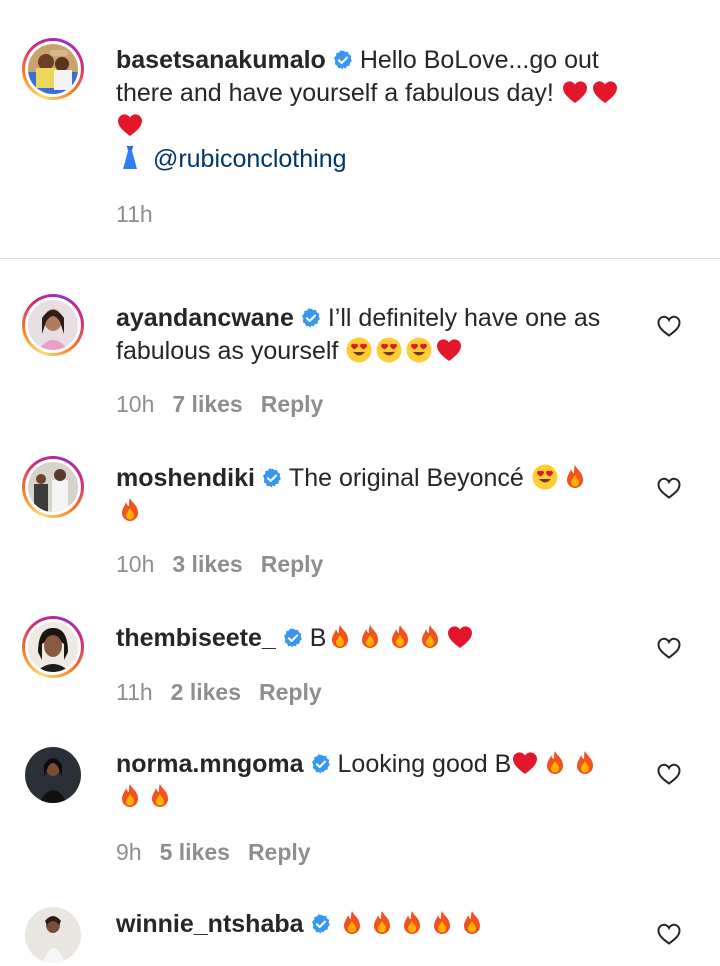 This screenshot has width=720, height=966. I want to click on avatar-basetsanakumalo, so click(53, 69).